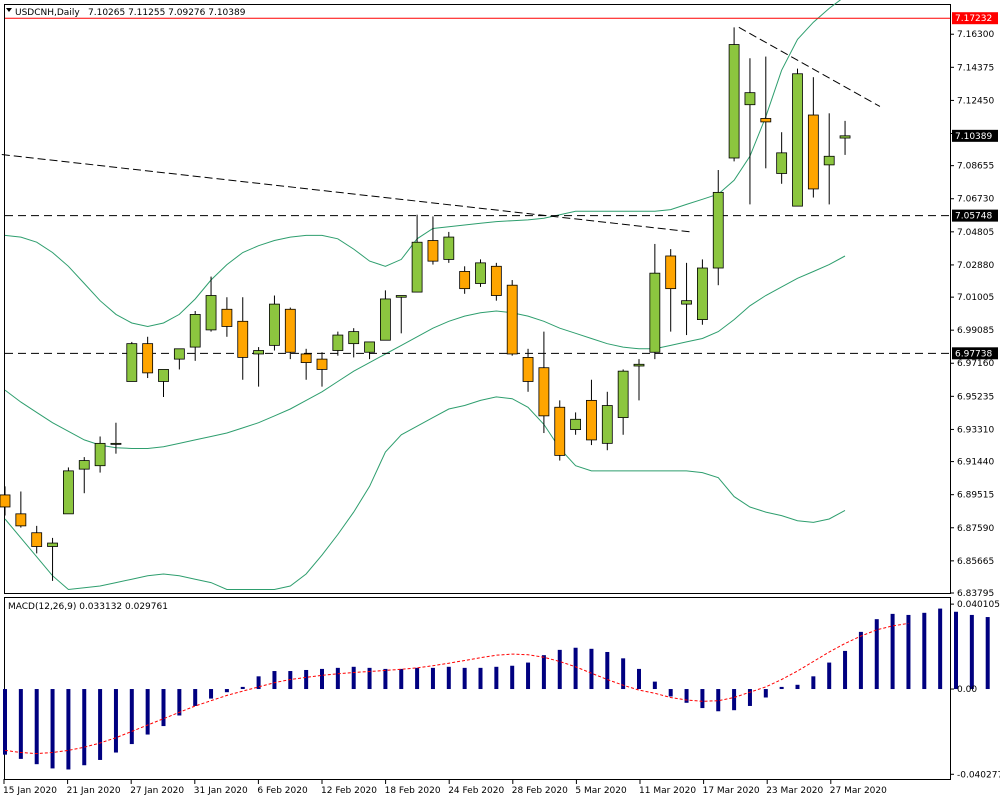 The image size is (1000, 800). I want to click on time-tick-label: 31 Jan 2020, so click(221, 791).